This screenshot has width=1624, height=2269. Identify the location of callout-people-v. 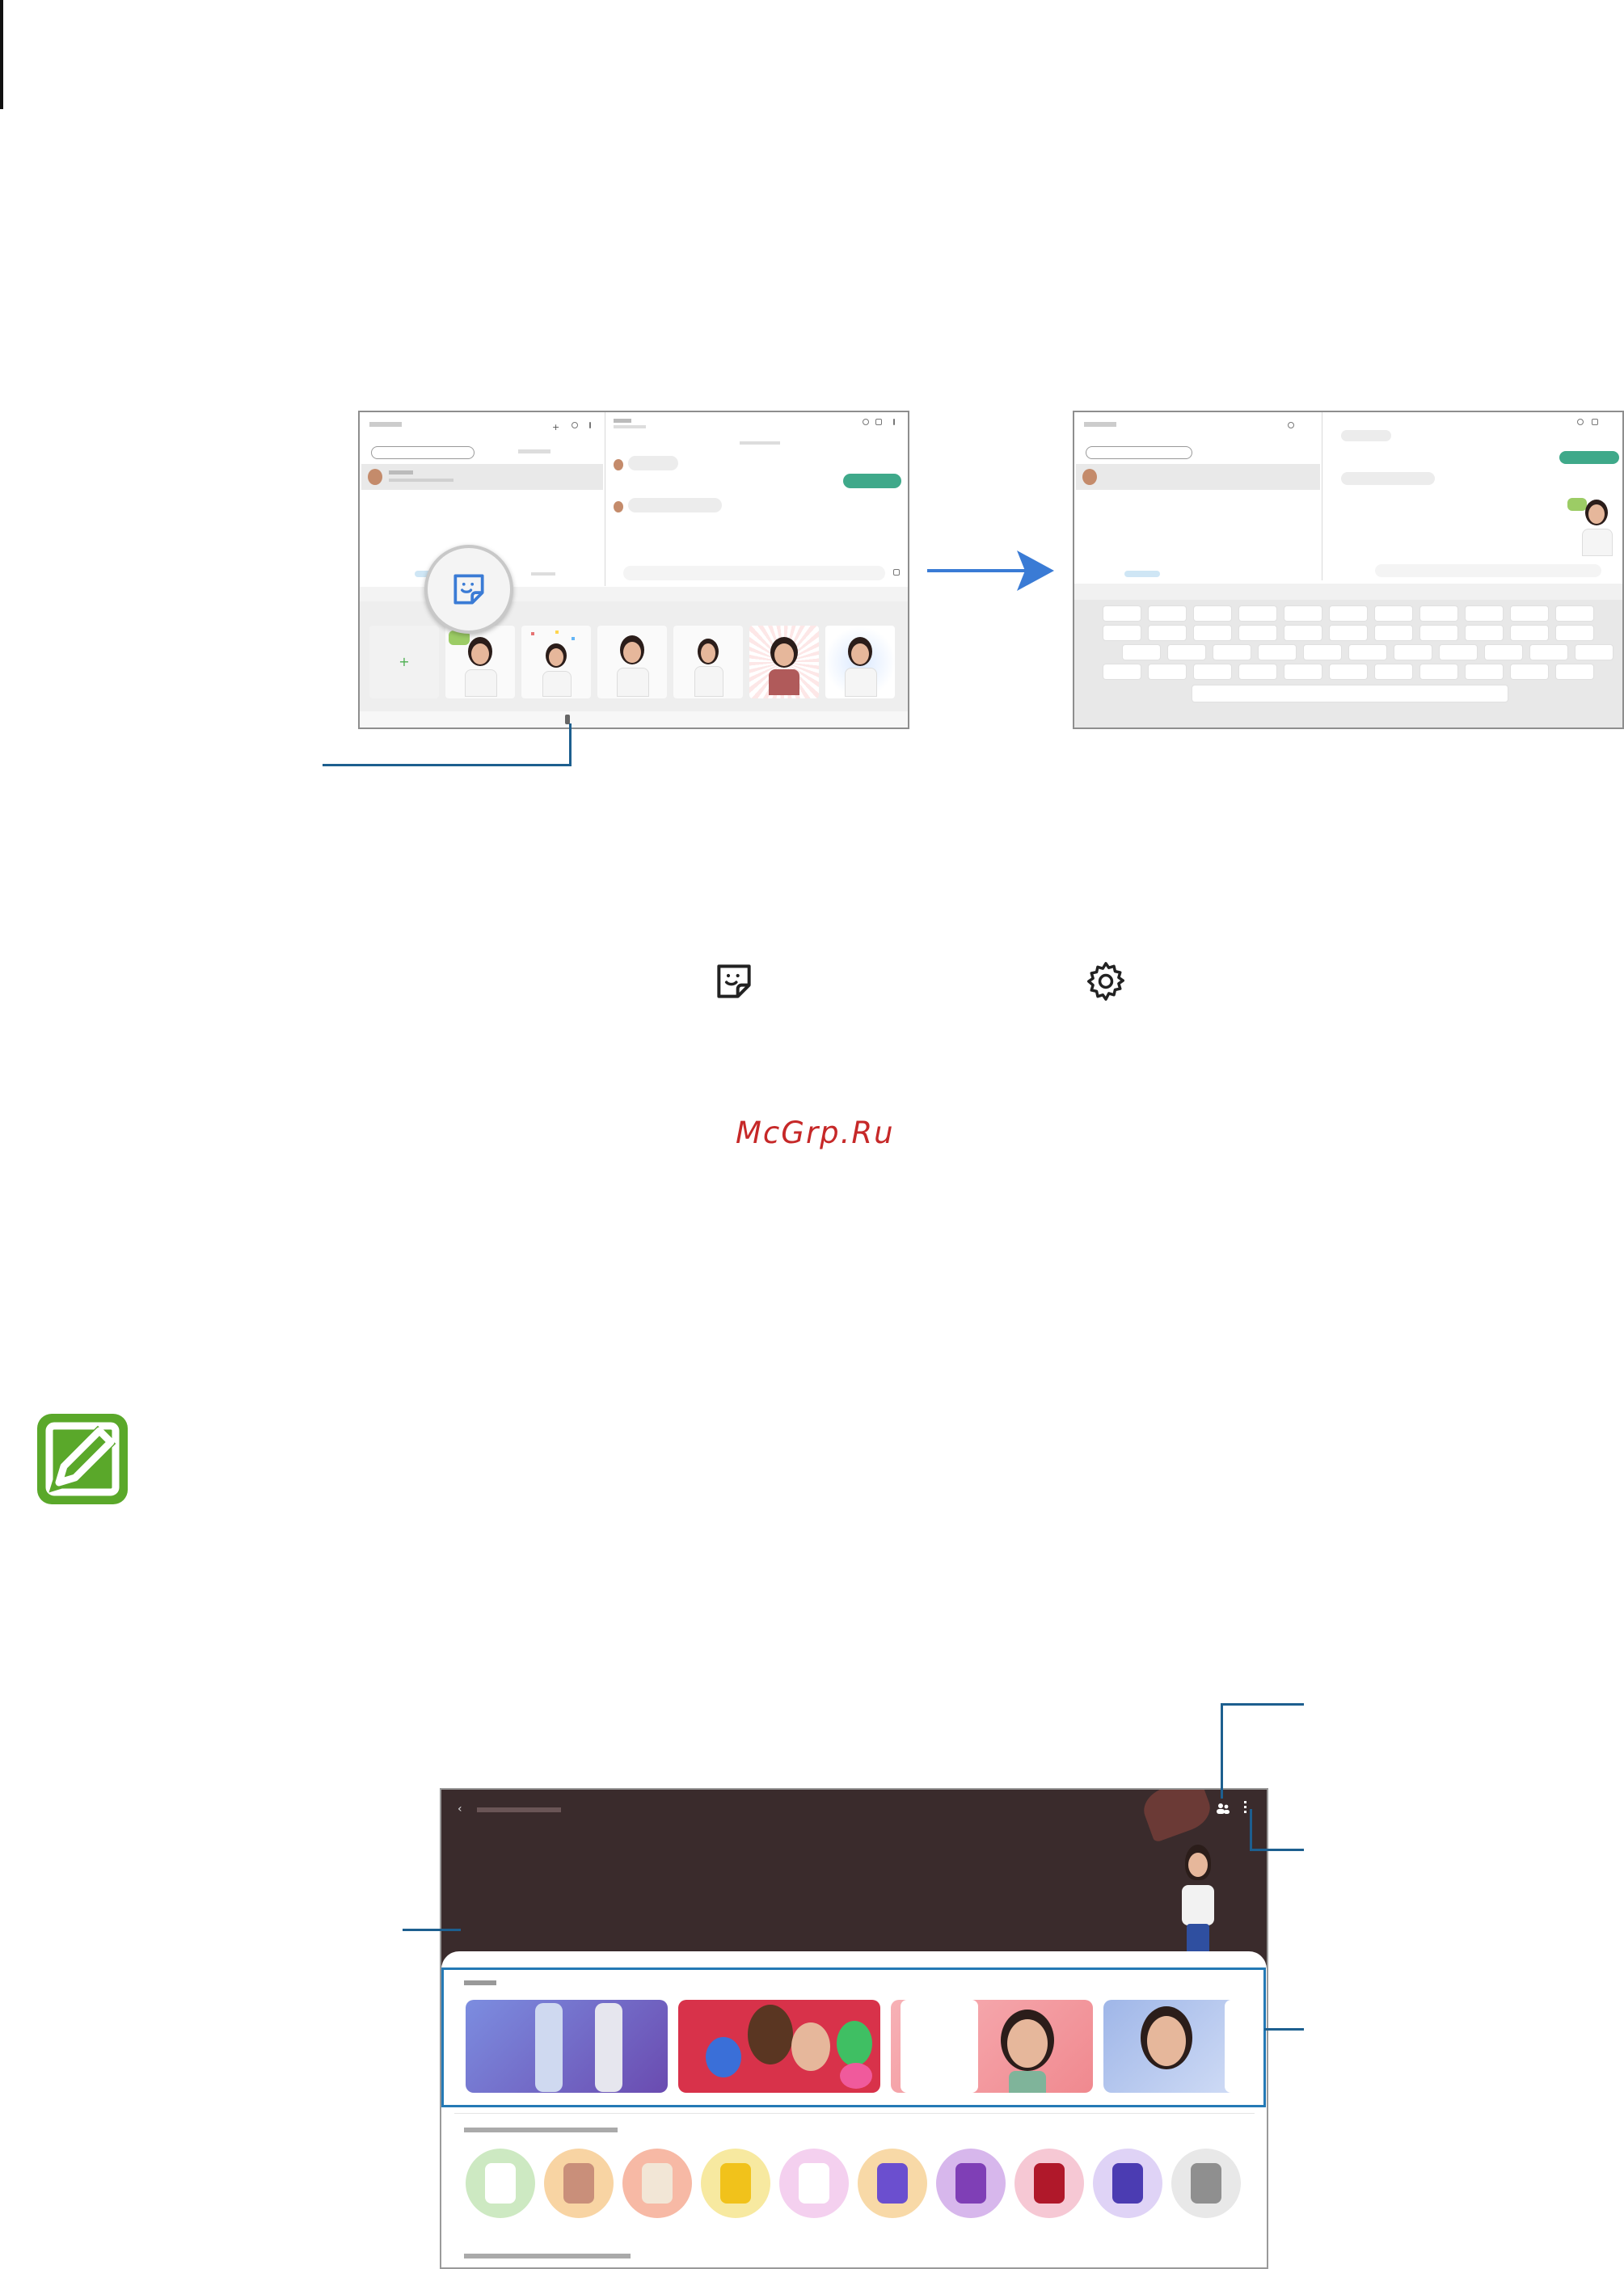
(1222, 1751).